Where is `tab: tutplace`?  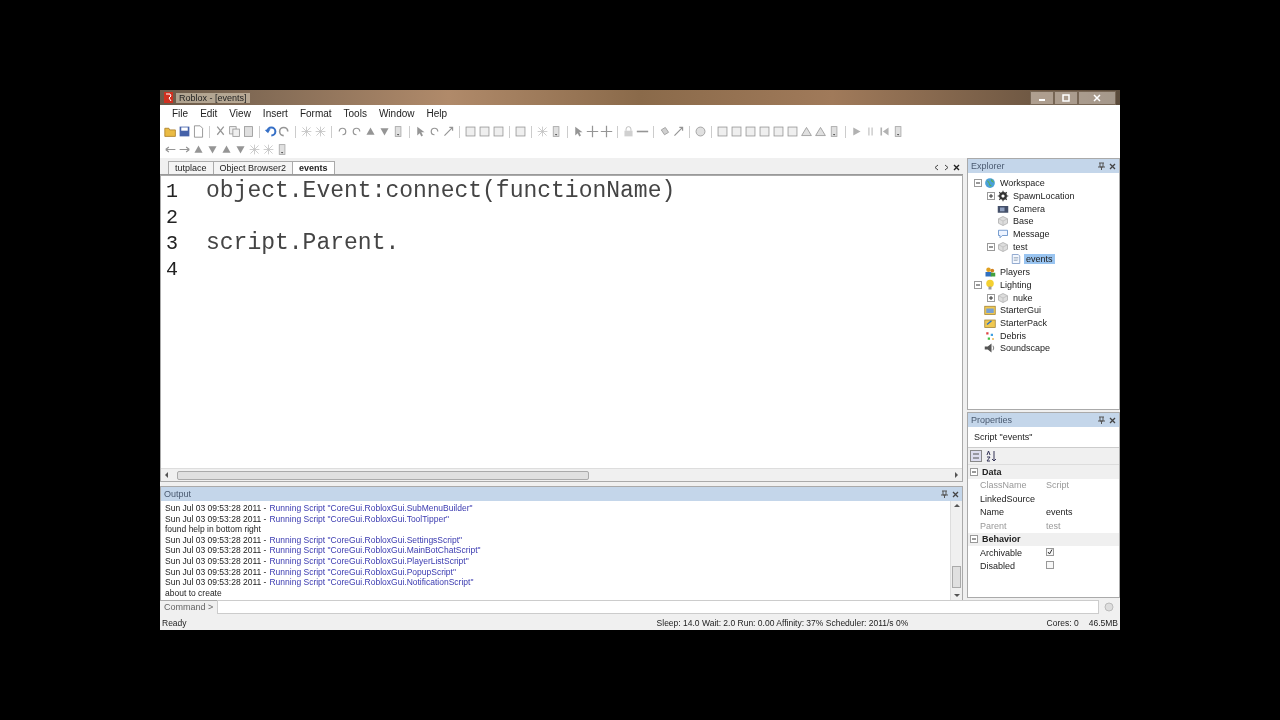
tab: tutplace is located at coordinates (191, 167).